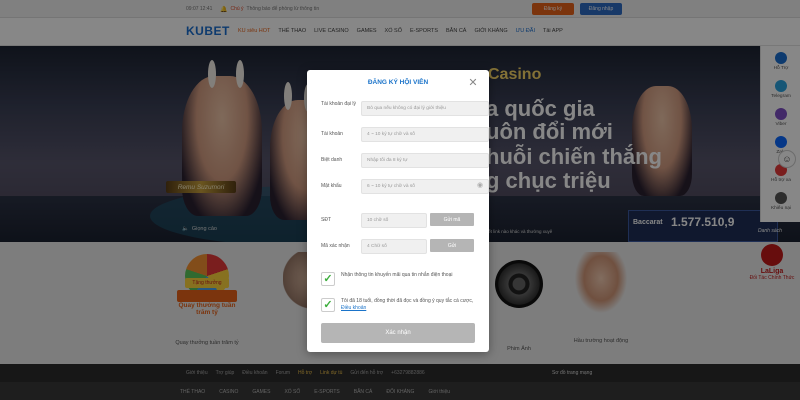 This screenshot has height=400, width=800. What do you see at coordinates (452, 245) in the screenshot?
I see `send-button: Gửi` at bounding box center [452, 245].